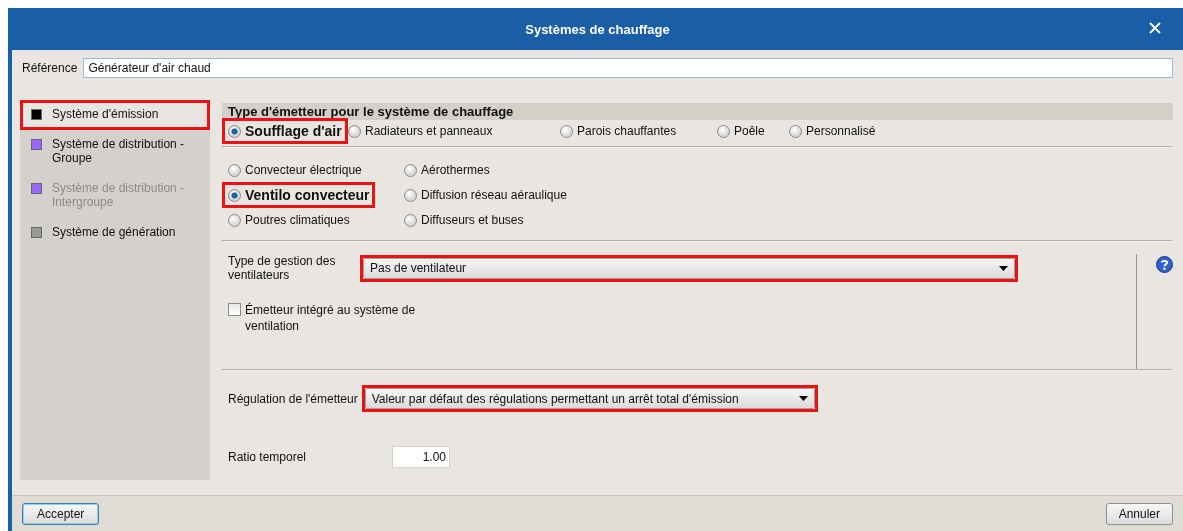 The width and height of the screenshot is (1183, 531). What do you see at coordinates (697, 111) in the screenshot?
I see `section-heading: Type d'émetteur pour le système de chauffage` at bounding box center [697, 111].